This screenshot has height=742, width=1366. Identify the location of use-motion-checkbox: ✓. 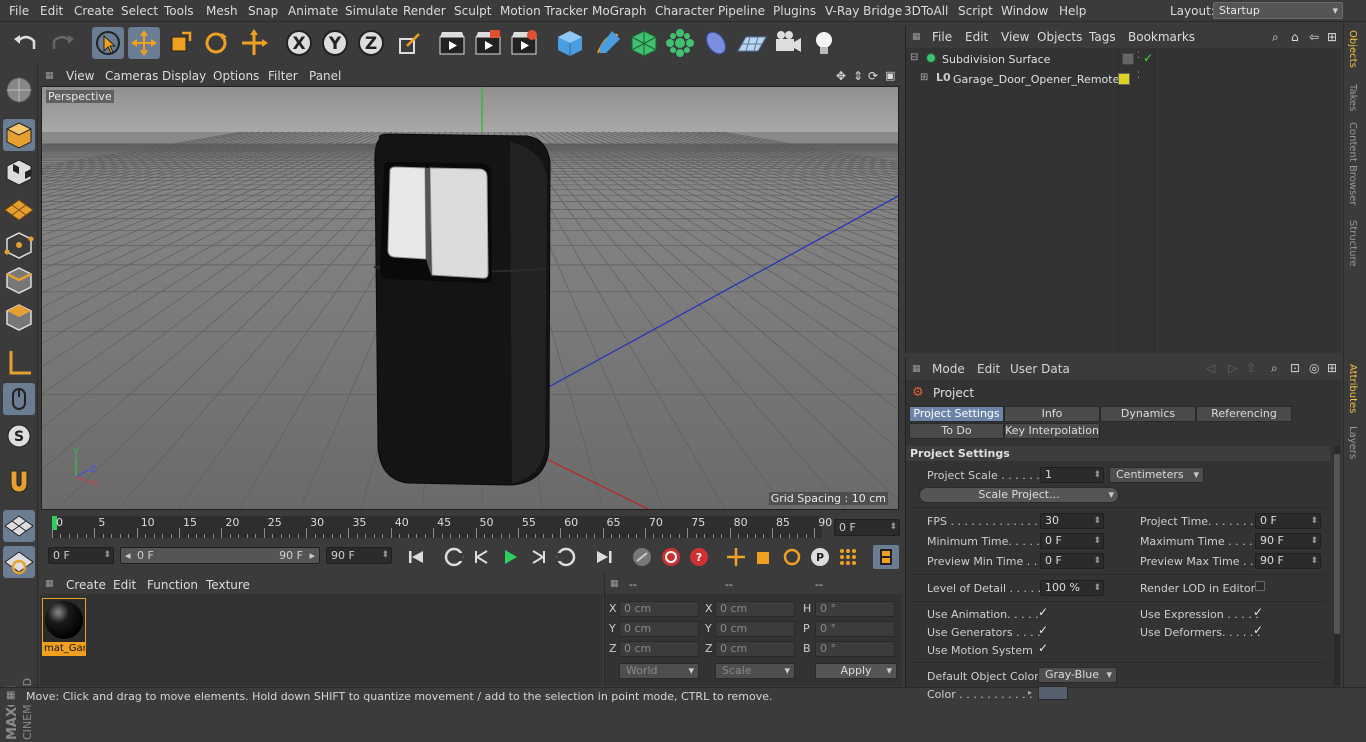
(1043, 648).